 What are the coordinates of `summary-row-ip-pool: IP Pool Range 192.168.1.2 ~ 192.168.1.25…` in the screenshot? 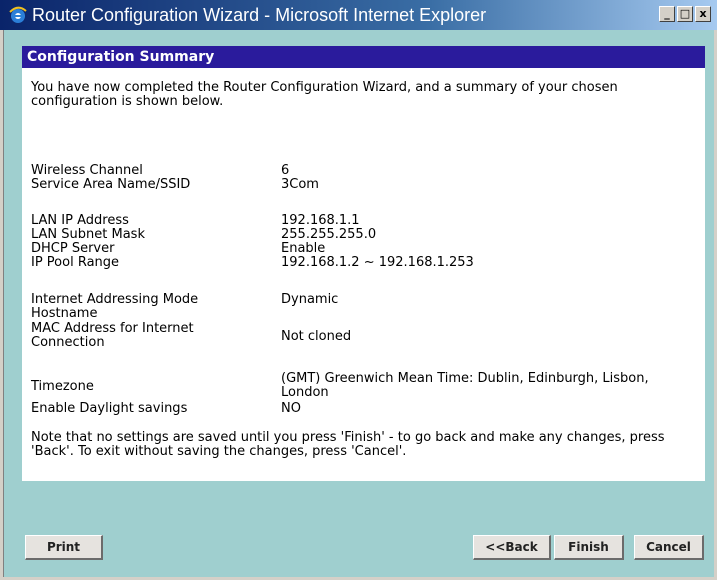 It's located at (363, 263).